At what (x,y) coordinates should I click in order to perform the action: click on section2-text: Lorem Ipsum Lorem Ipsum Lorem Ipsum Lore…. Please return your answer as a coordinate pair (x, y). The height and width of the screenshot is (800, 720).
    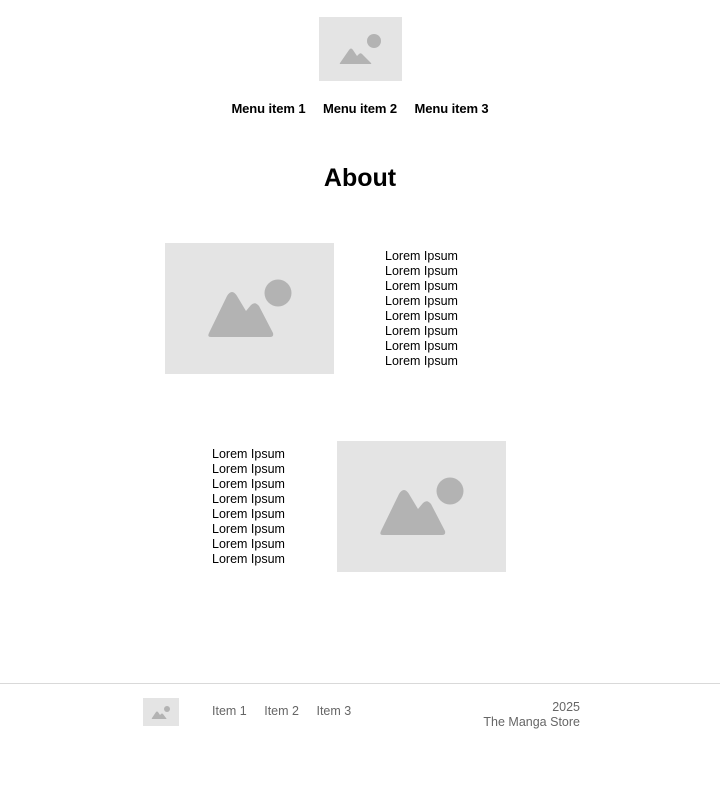
    Looking at the image, I should click on (248, 507).